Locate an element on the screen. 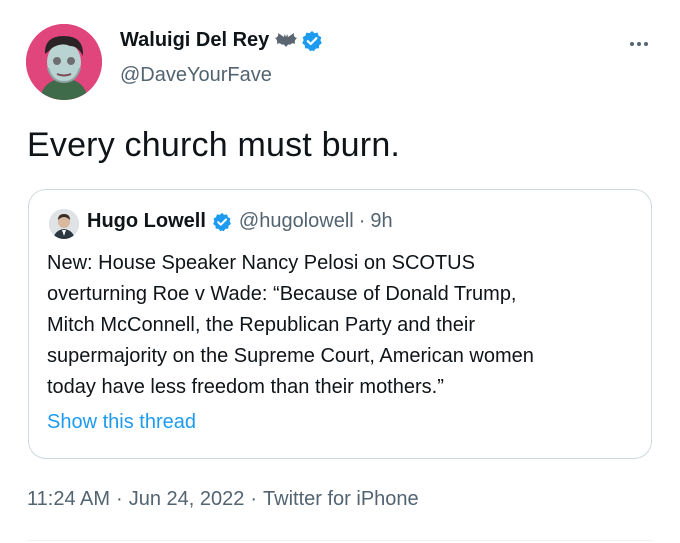 The image size is (680, 543). more-options-icon is located at coordinates (639, 44).